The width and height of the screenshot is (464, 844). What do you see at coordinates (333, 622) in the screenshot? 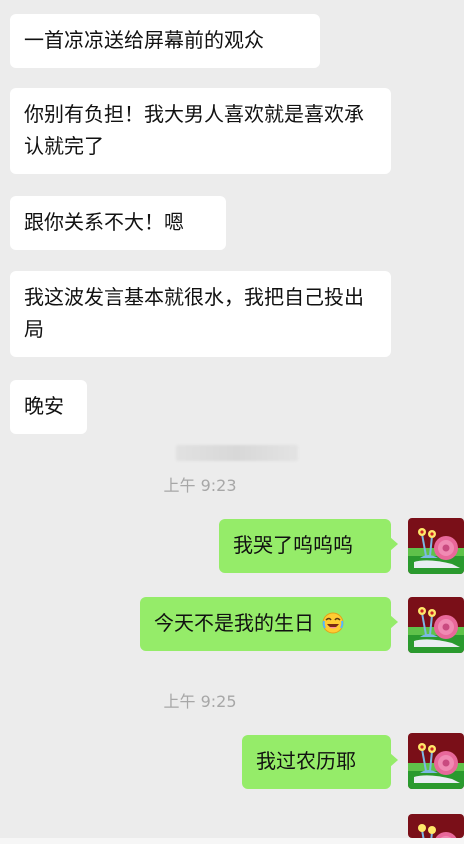
I see `face-with-tears-of-joy-icon` at bounding box center [333, 622].